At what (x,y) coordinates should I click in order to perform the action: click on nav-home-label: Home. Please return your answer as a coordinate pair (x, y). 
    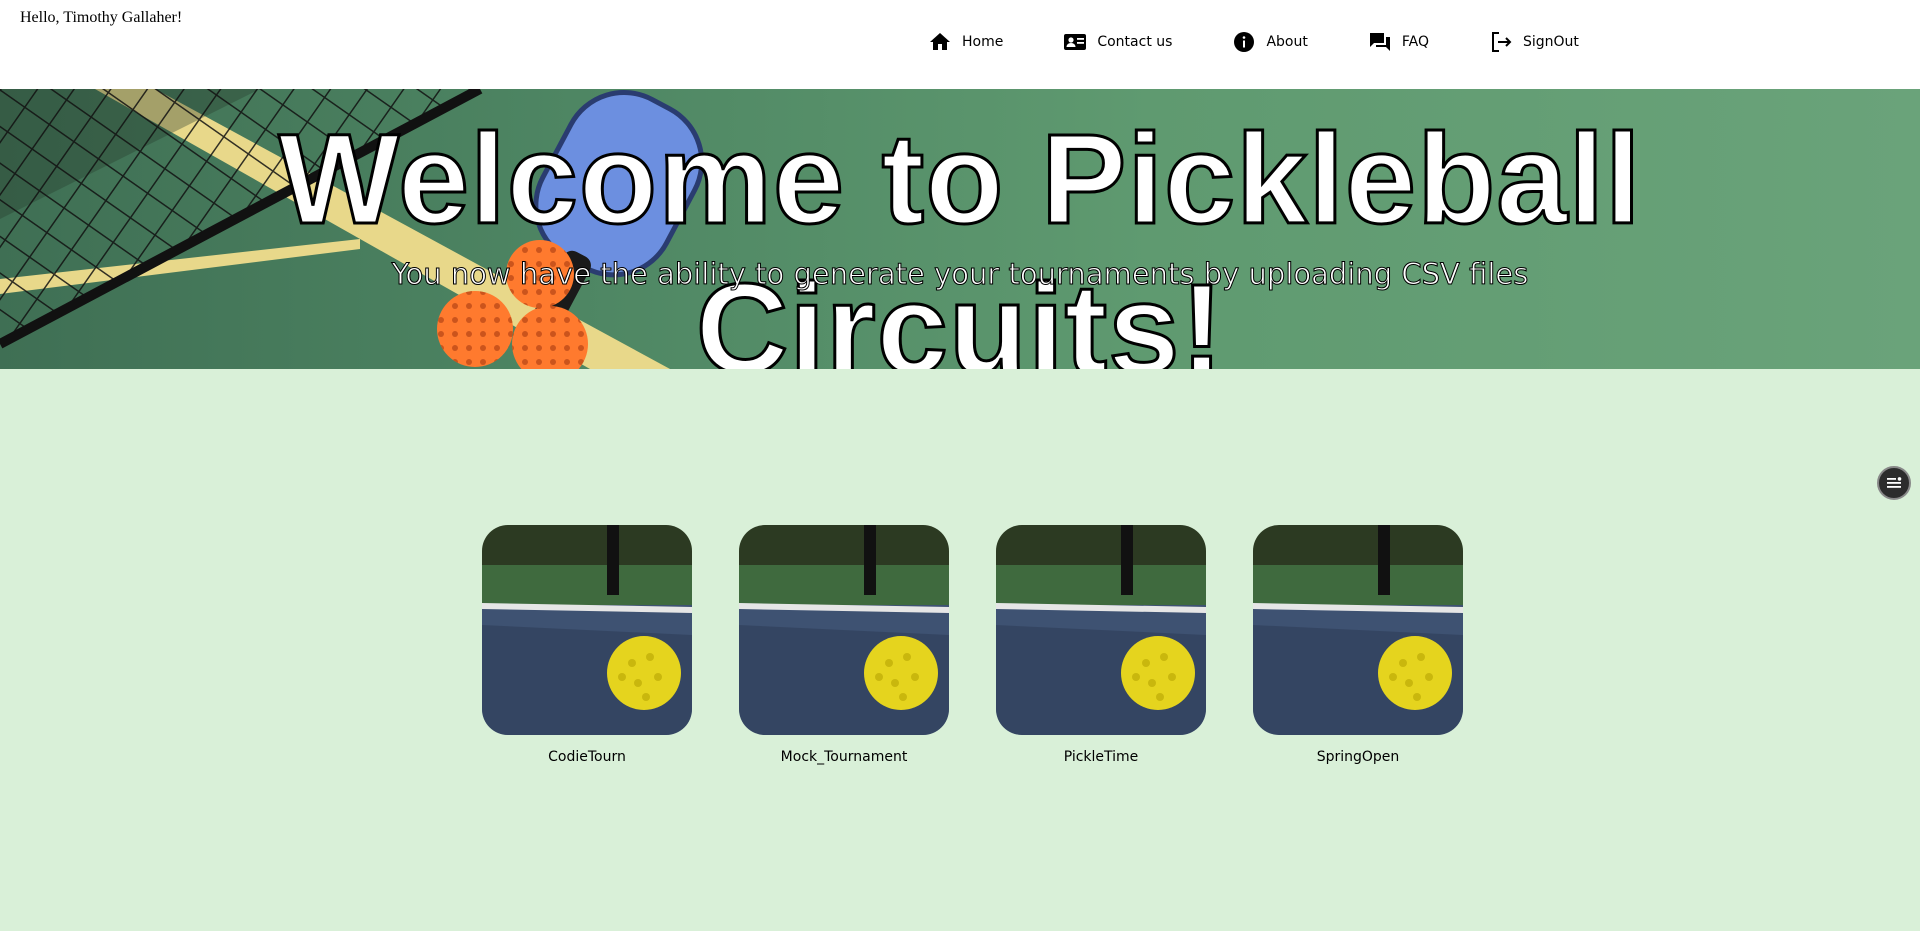
    Looking at the image, I should click on (983, 42).